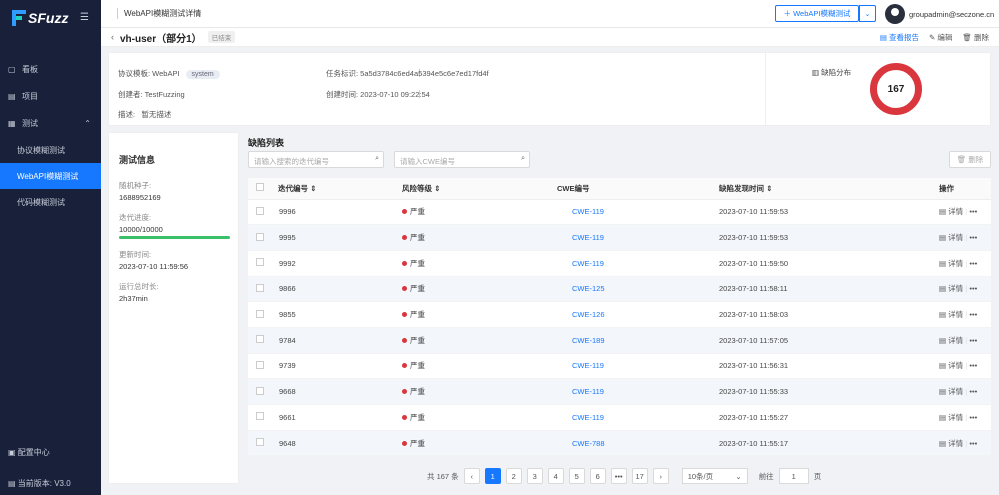 The height and width of the screenshot is (495, 999). Describe the element at coordinates (638, 314) in the screenshot. I see `cwe-link: CWE-126` at that location.